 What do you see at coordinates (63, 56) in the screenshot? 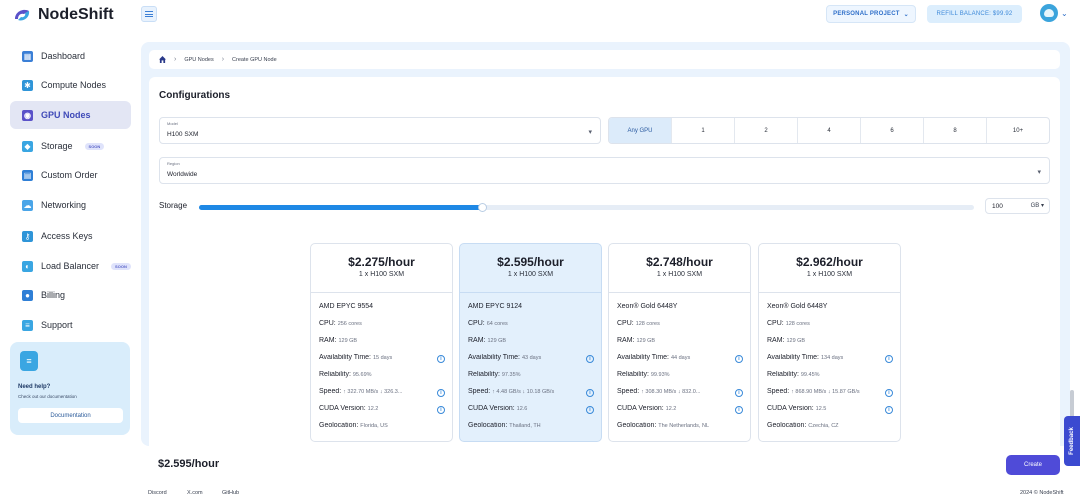
I see `sidebar-item-label: Dashboard` at bounding box center [63, 56].